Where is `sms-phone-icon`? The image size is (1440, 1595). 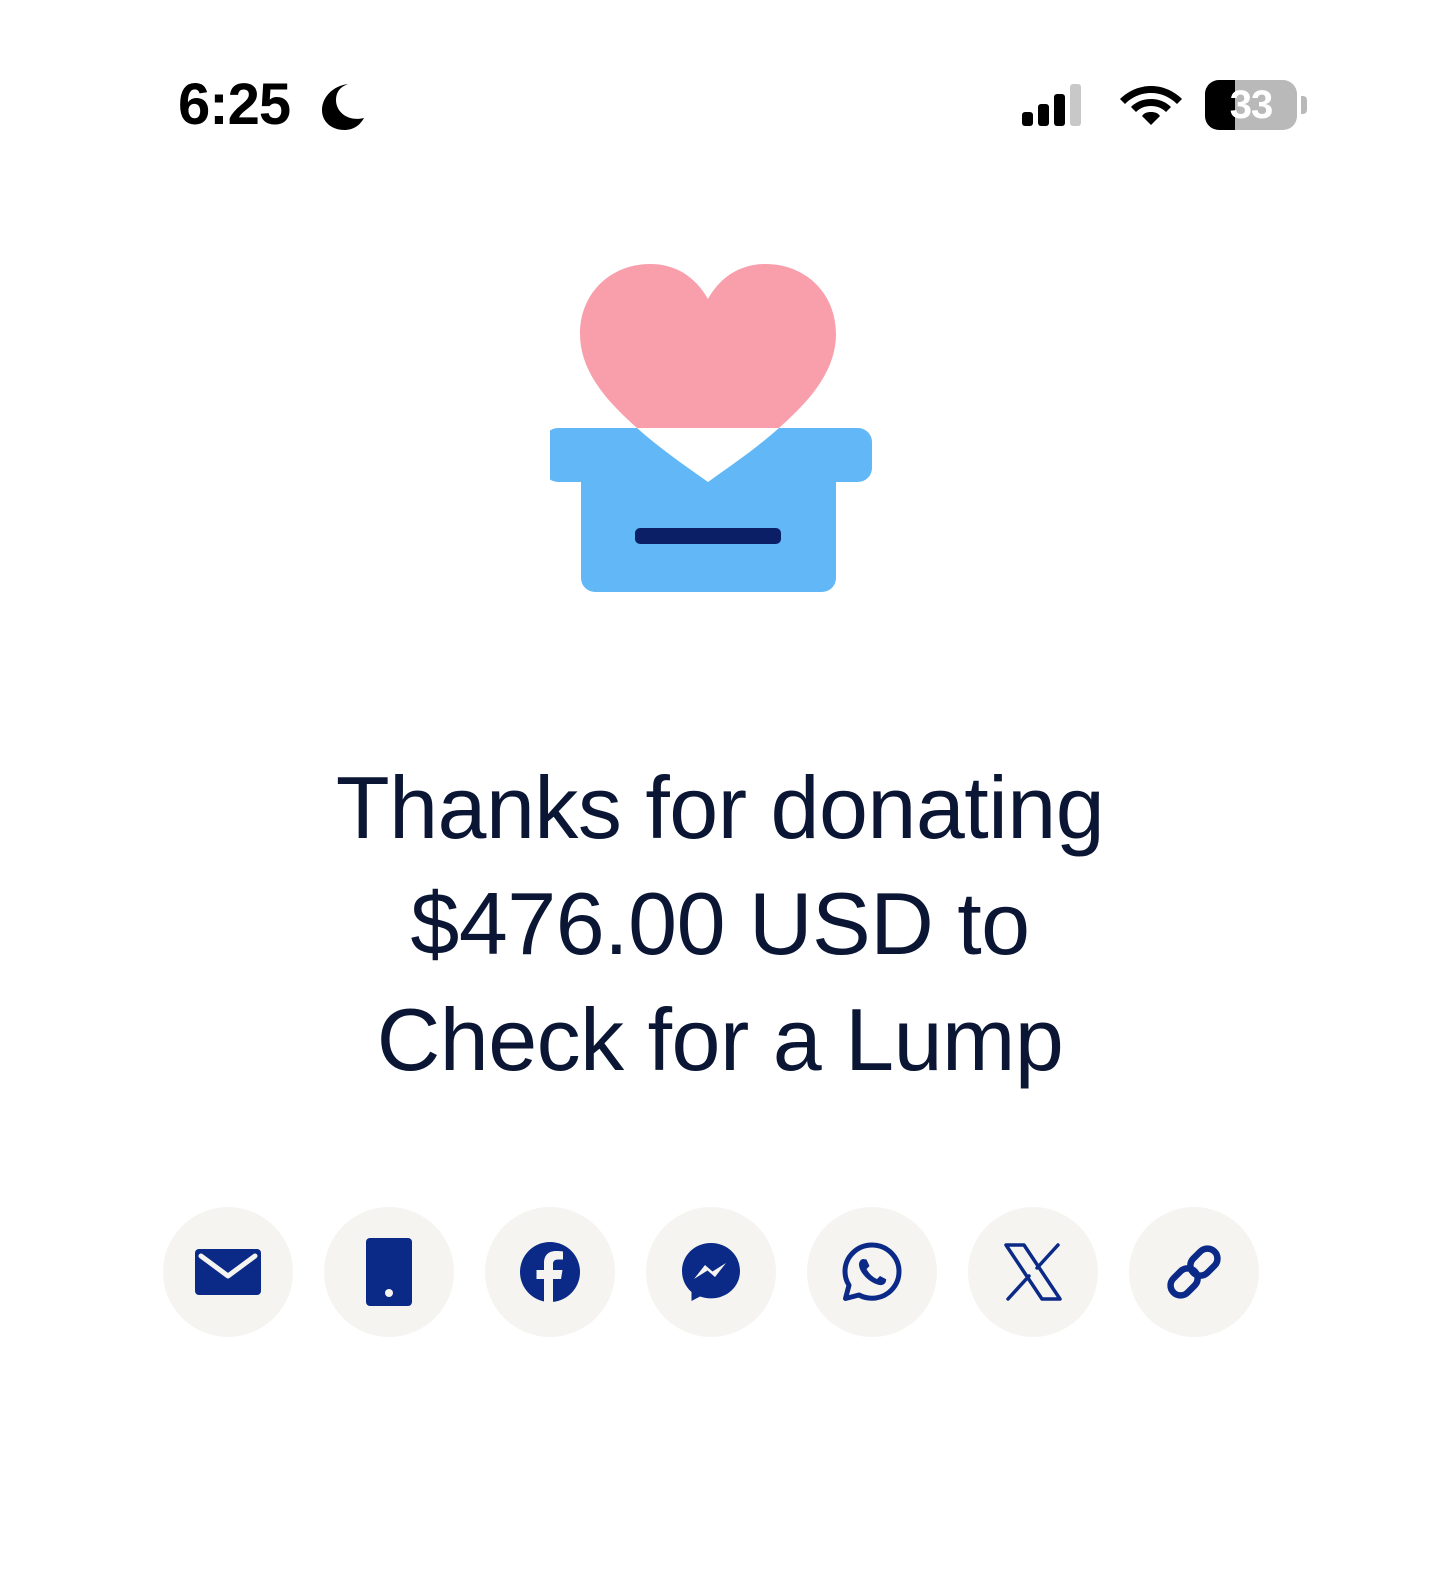 sms-phone-icon is located at coordinates (389, 1272).